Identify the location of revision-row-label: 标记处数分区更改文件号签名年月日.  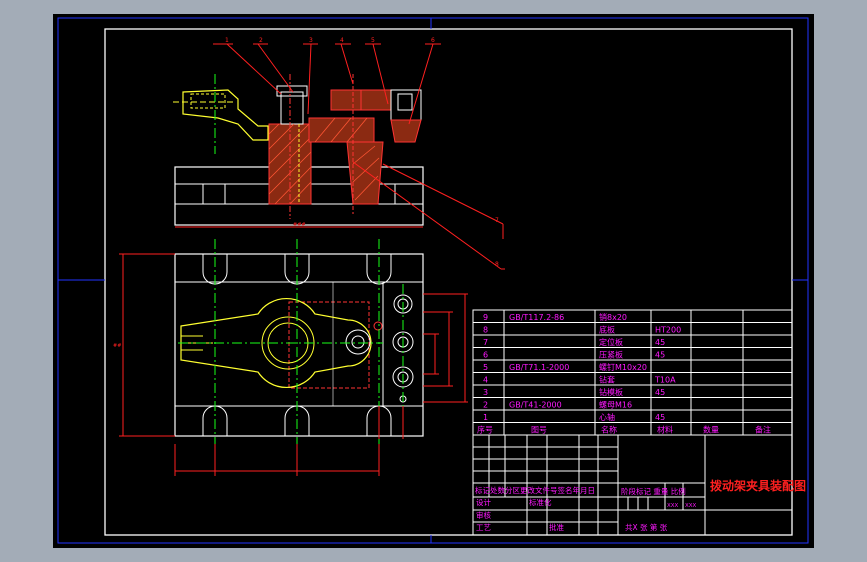
(535, 490).